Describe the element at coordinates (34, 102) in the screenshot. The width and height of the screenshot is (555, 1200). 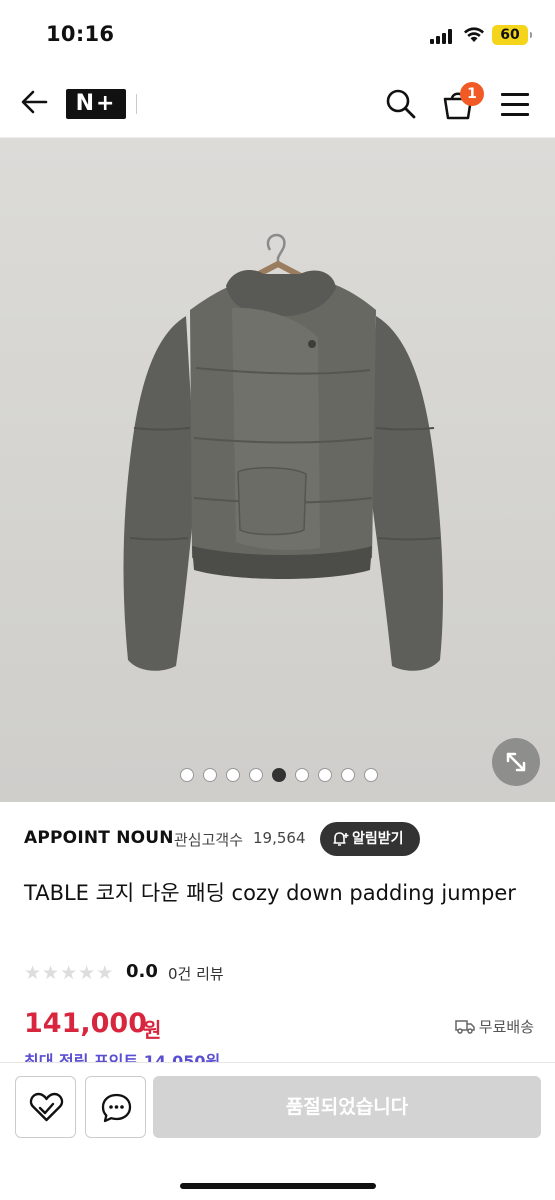
I see `back-arrow-icon` at that location.